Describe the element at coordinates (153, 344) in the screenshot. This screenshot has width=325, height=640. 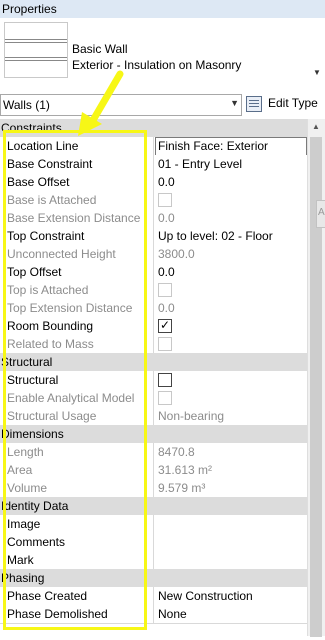
I see `row-related-to-mass: Related to Mass` at that location.